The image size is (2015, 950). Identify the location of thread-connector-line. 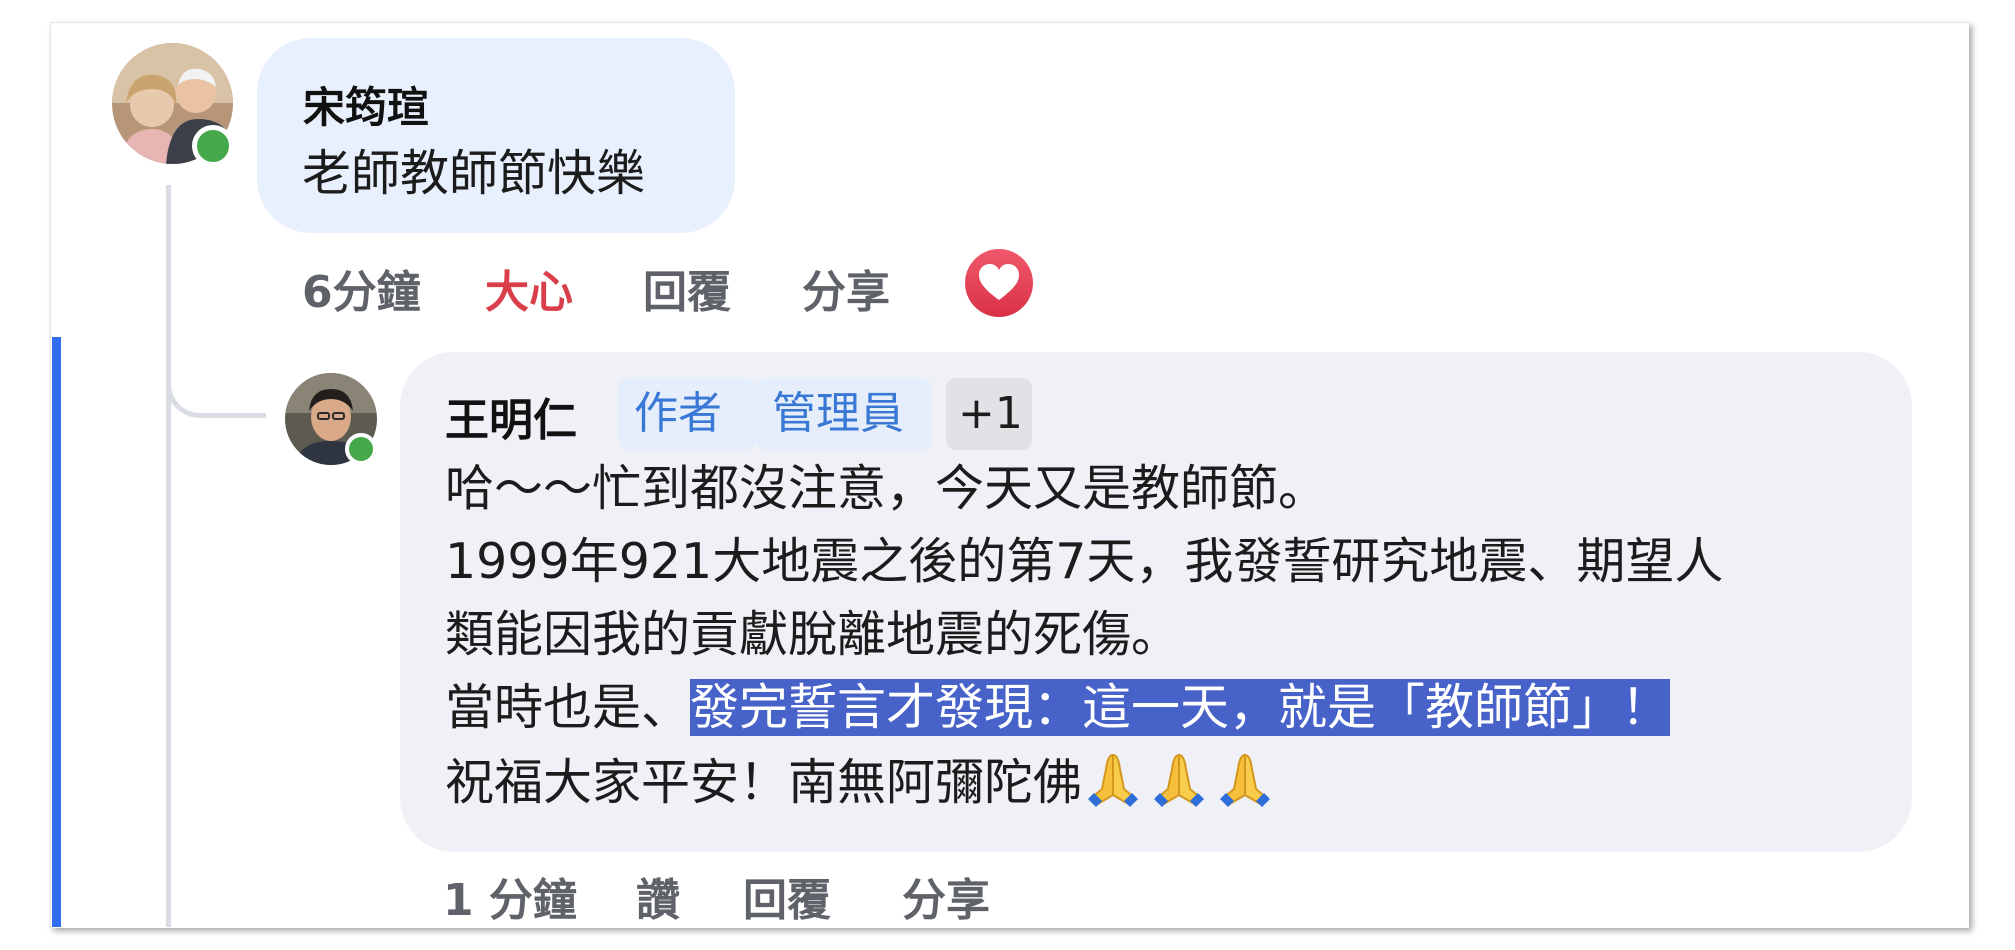
(168, 556).